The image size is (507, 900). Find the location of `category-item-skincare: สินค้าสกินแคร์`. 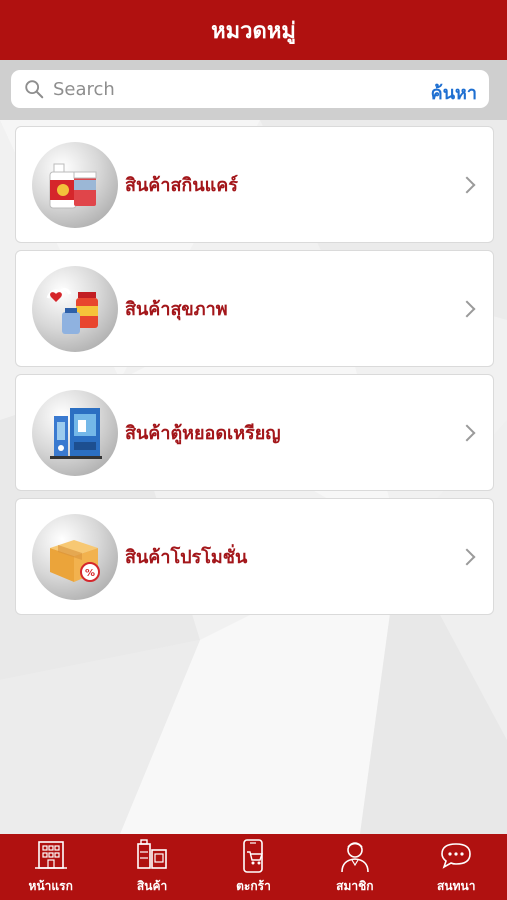

category-item-skincare: สินค้าสกินแคร์ is located at coordinates (254, 184).